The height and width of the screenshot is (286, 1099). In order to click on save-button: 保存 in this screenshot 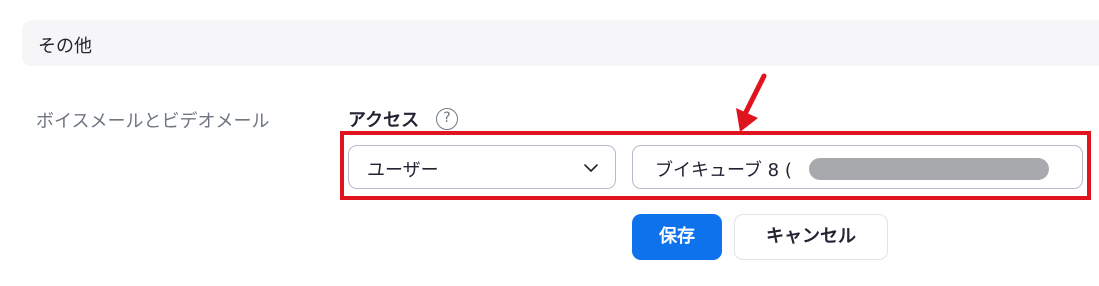, I will do `click(677, 237)`.